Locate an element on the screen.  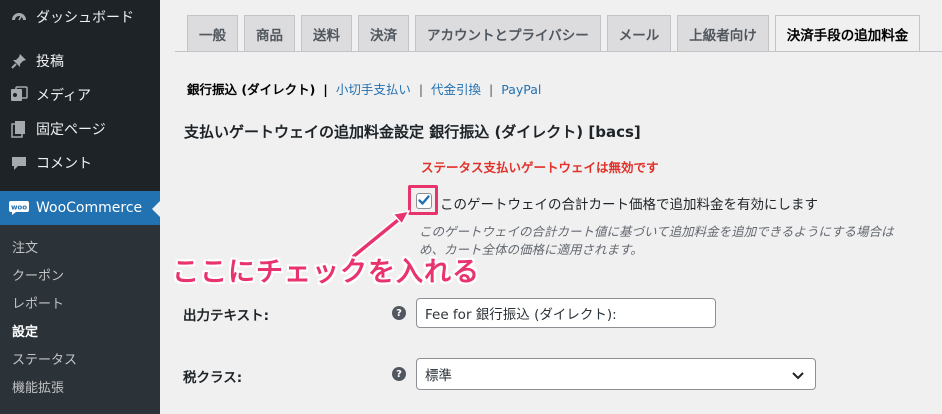
output-text-input is located at coordinates (566, 313).